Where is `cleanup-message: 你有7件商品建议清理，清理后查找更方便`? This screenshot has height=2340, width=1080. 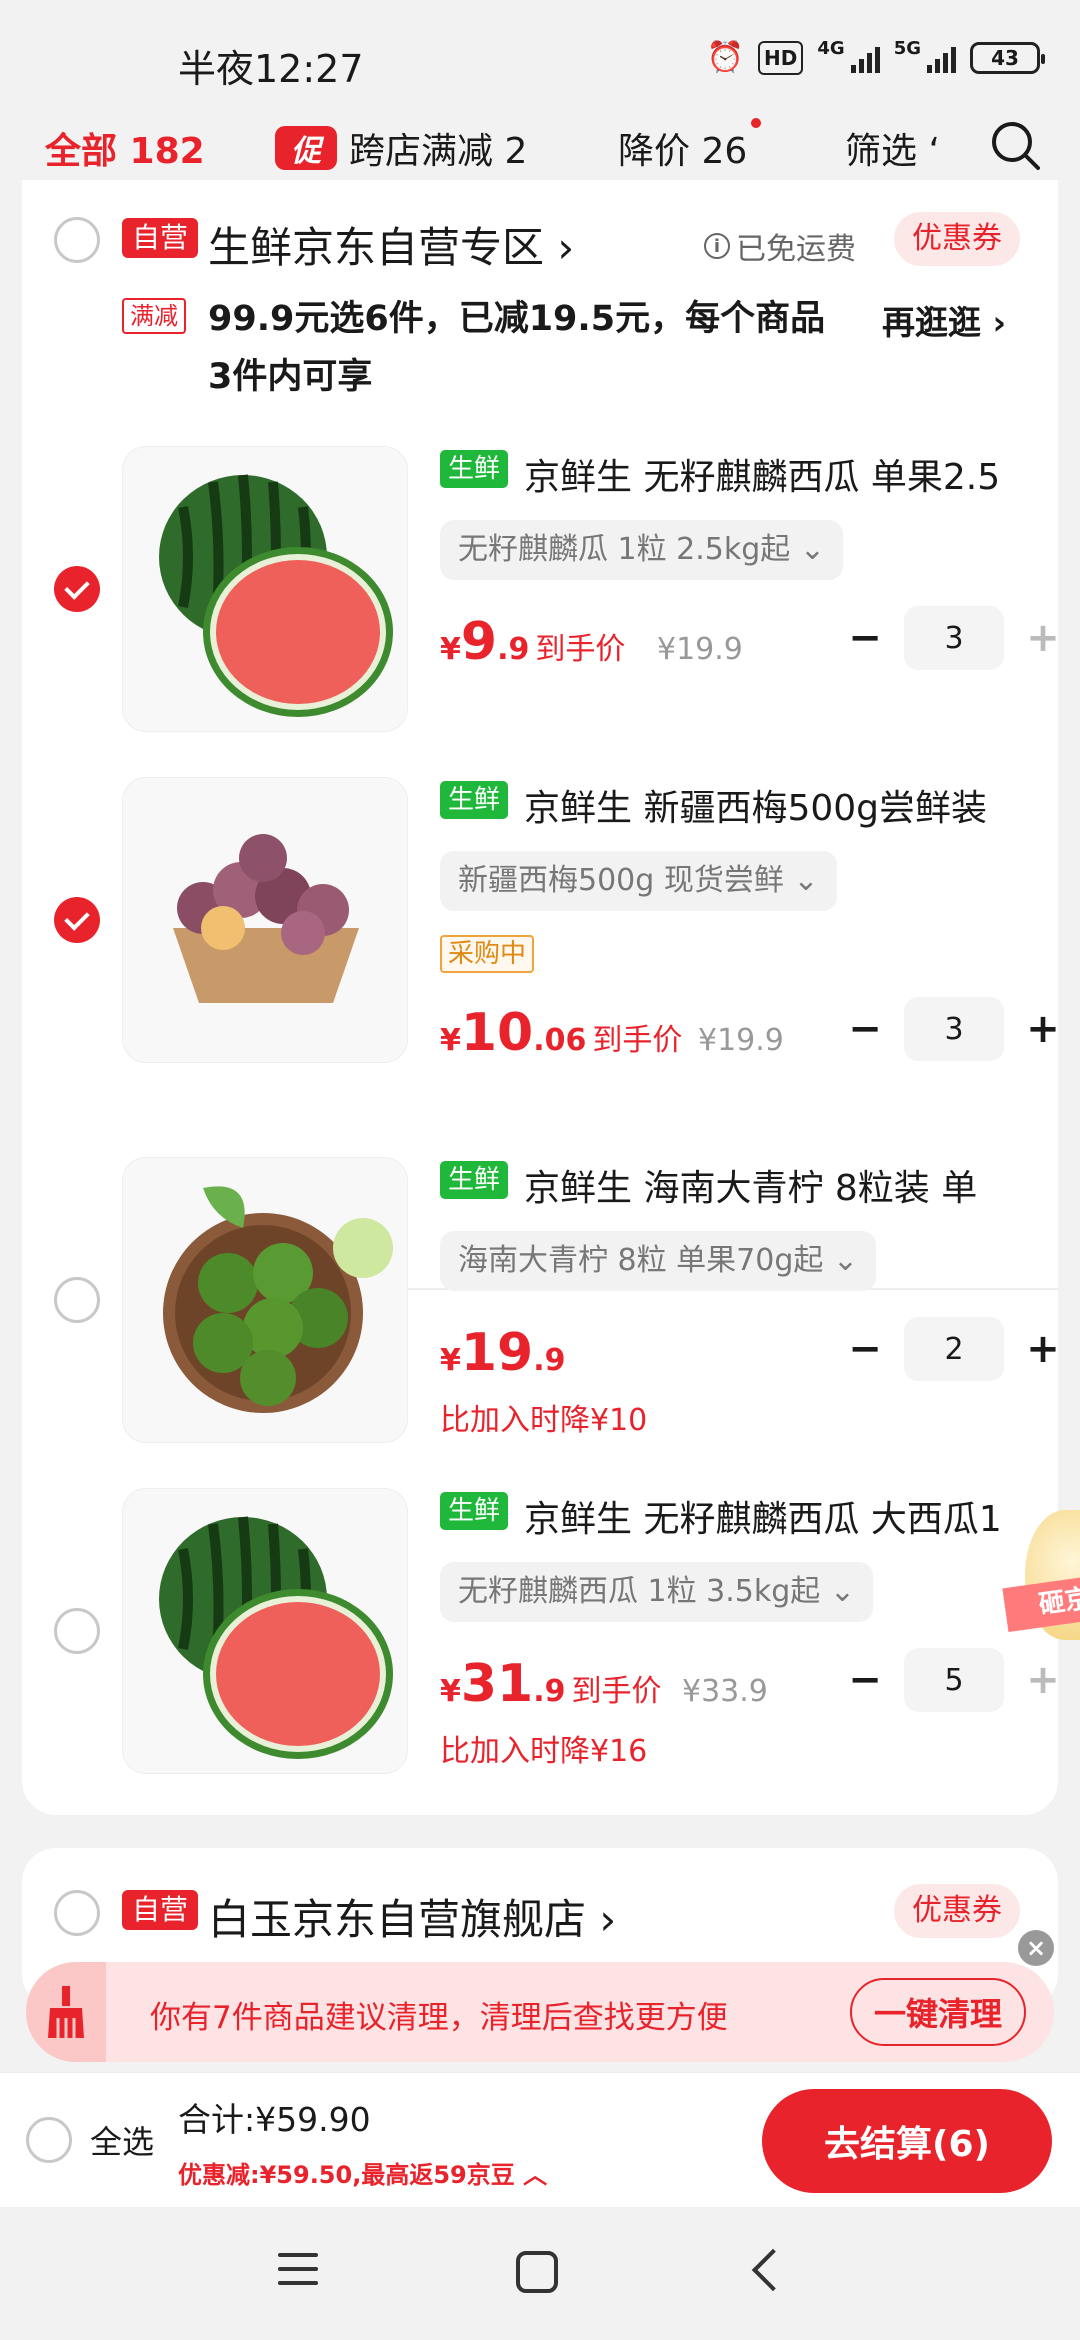
cleanup-message: 你有7件商品建议清理，清理后查找更方便 is located at coordinates (439, 2018).